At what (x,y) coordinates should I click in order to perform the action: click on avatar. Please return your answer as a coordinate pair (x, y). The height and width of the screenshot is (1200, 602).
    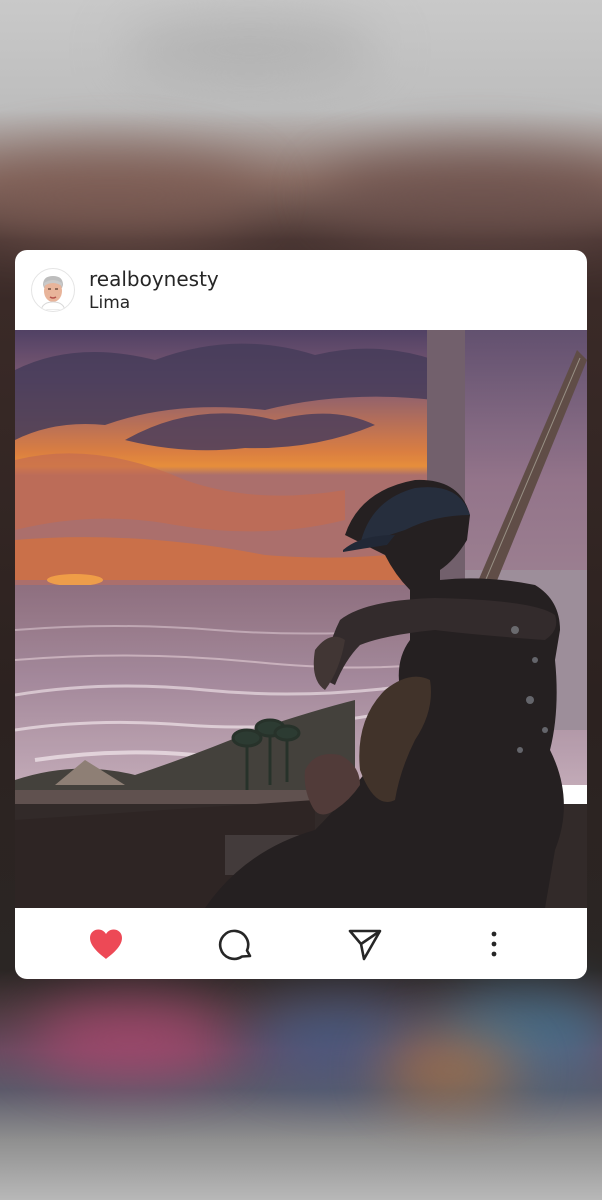
    Looking at the image, I should click on (53, 290).